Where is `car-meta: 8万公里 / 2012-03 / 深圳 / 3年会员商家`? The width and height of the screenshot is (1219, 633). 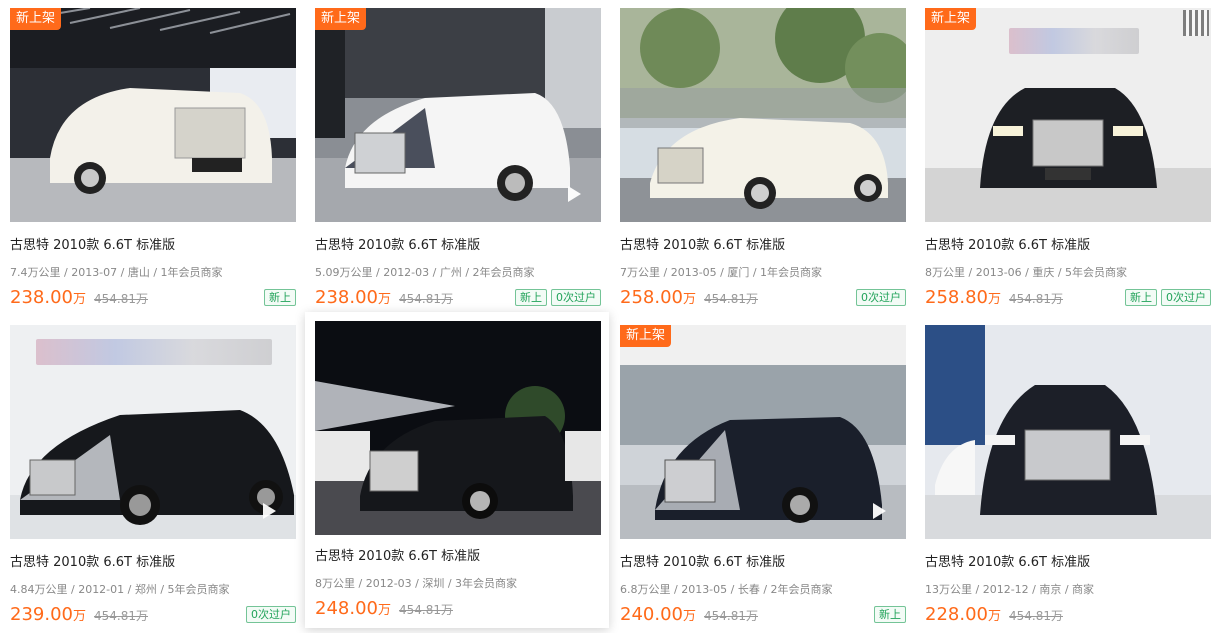 car-meta: 8万公里 / 2012-03 / 深圳 / 3年会员商家 is located at coordinates (416, 583).